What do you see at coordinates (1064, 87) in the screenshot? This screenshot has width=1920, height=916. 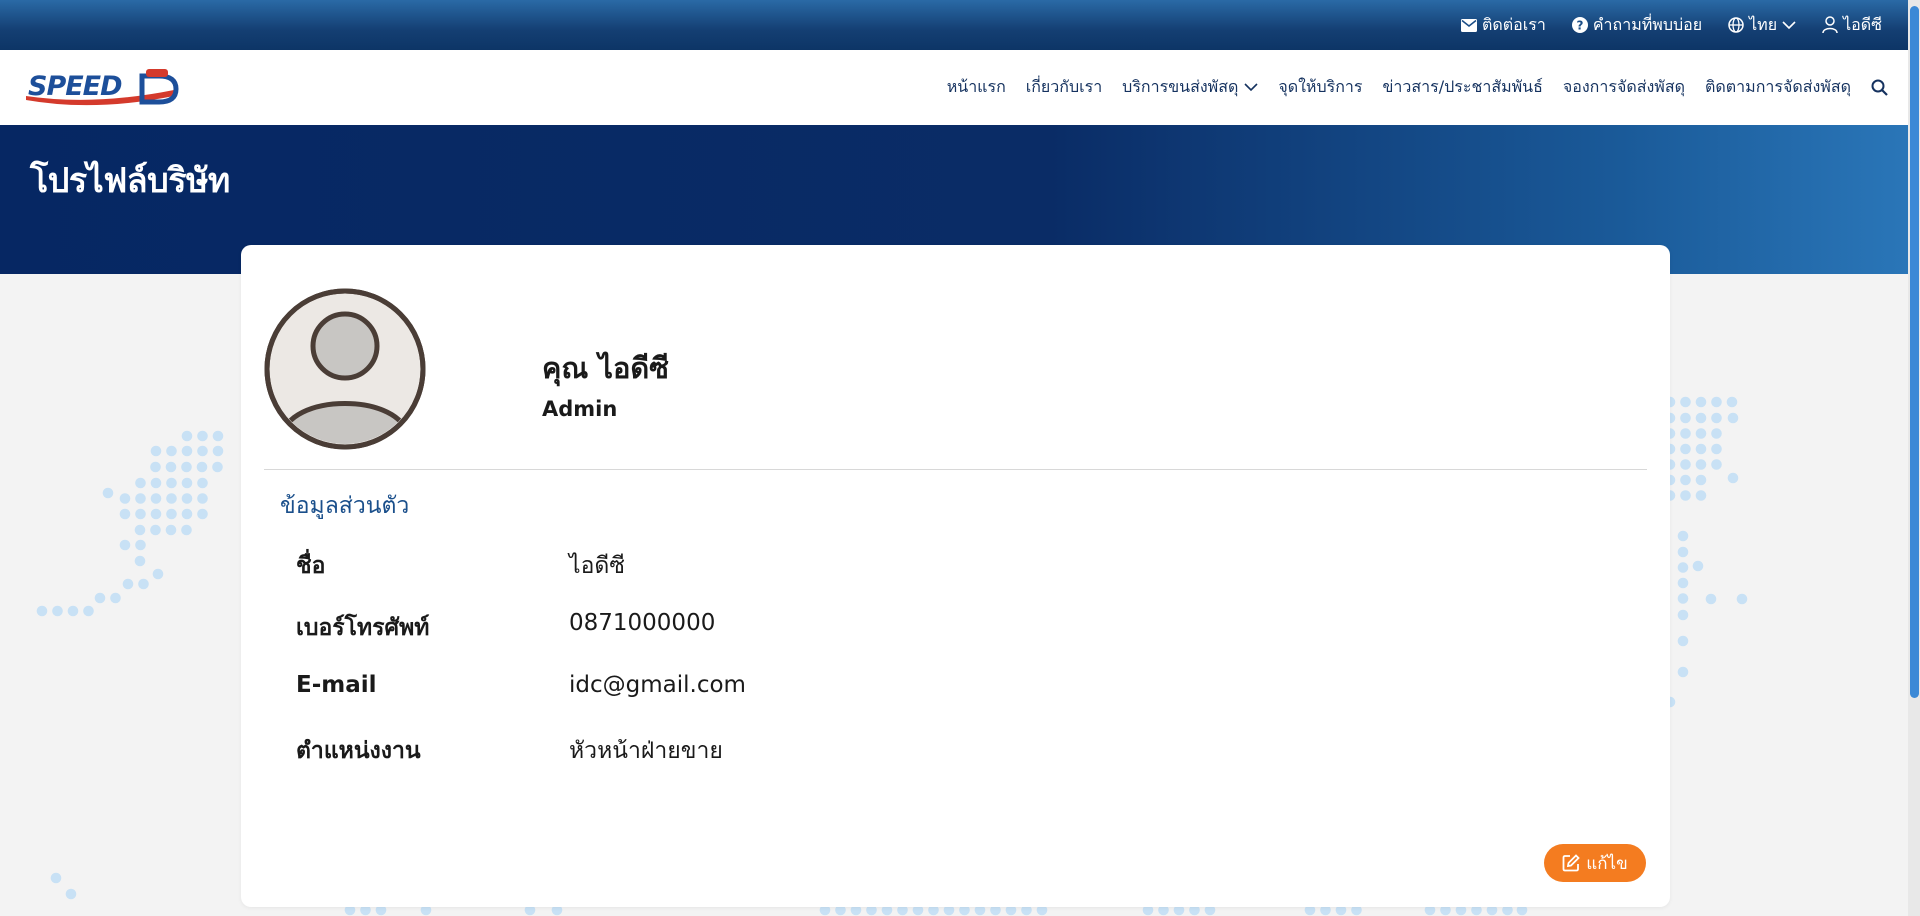 I see `nav-about: เกี่ยวกับเรา` at bounding box center [1064, 87].